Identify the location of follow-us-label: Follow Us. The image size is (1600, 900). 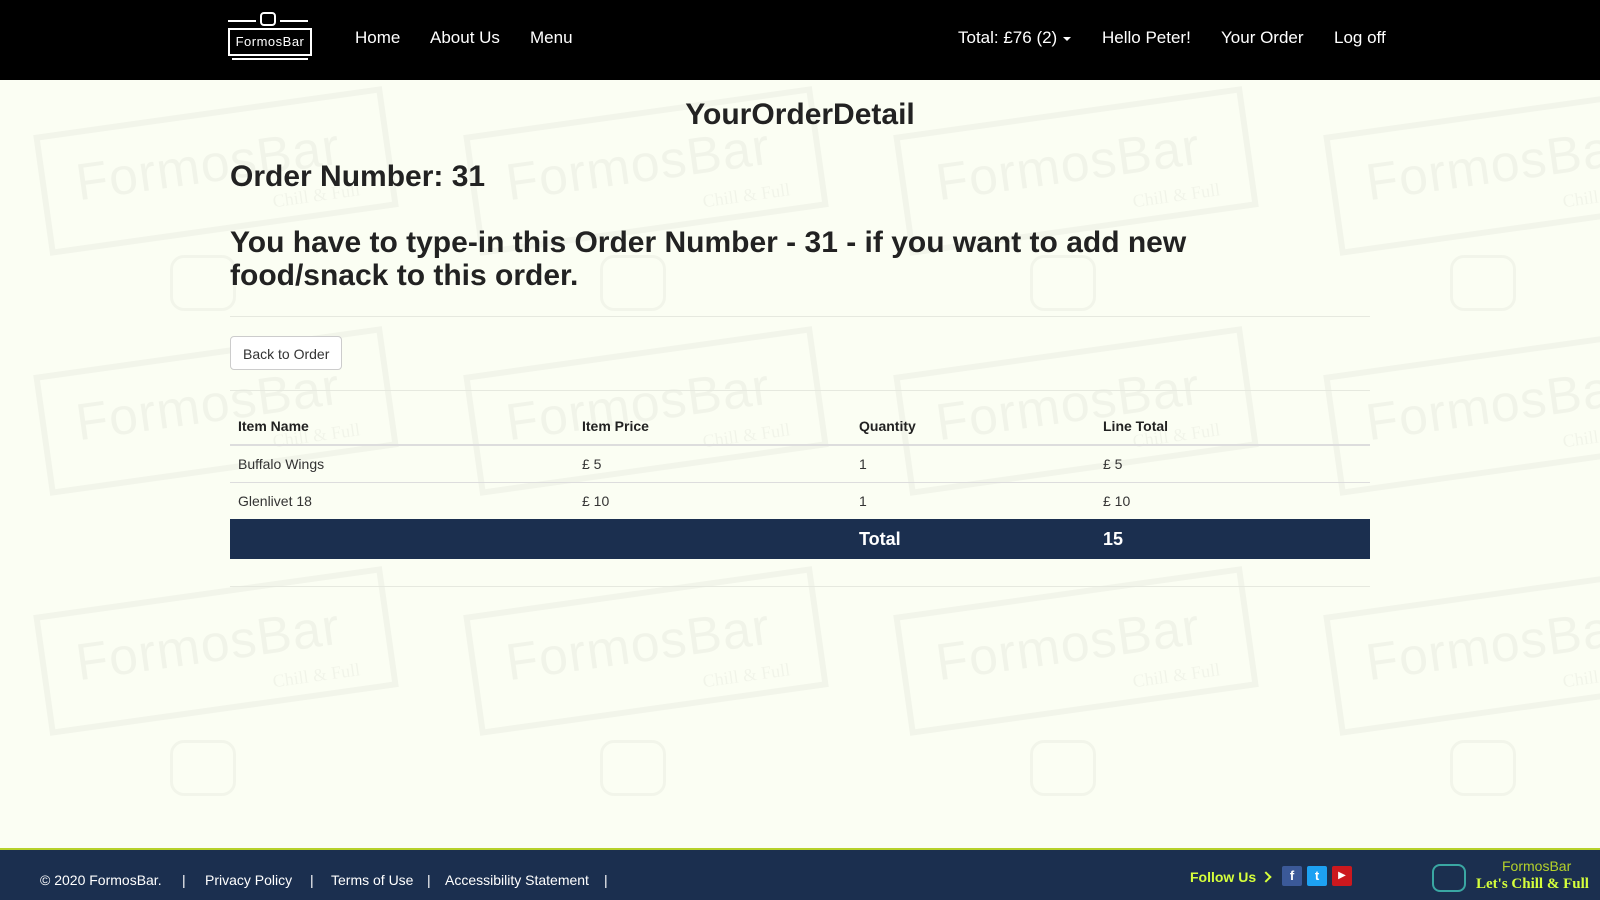
(1231, 877).